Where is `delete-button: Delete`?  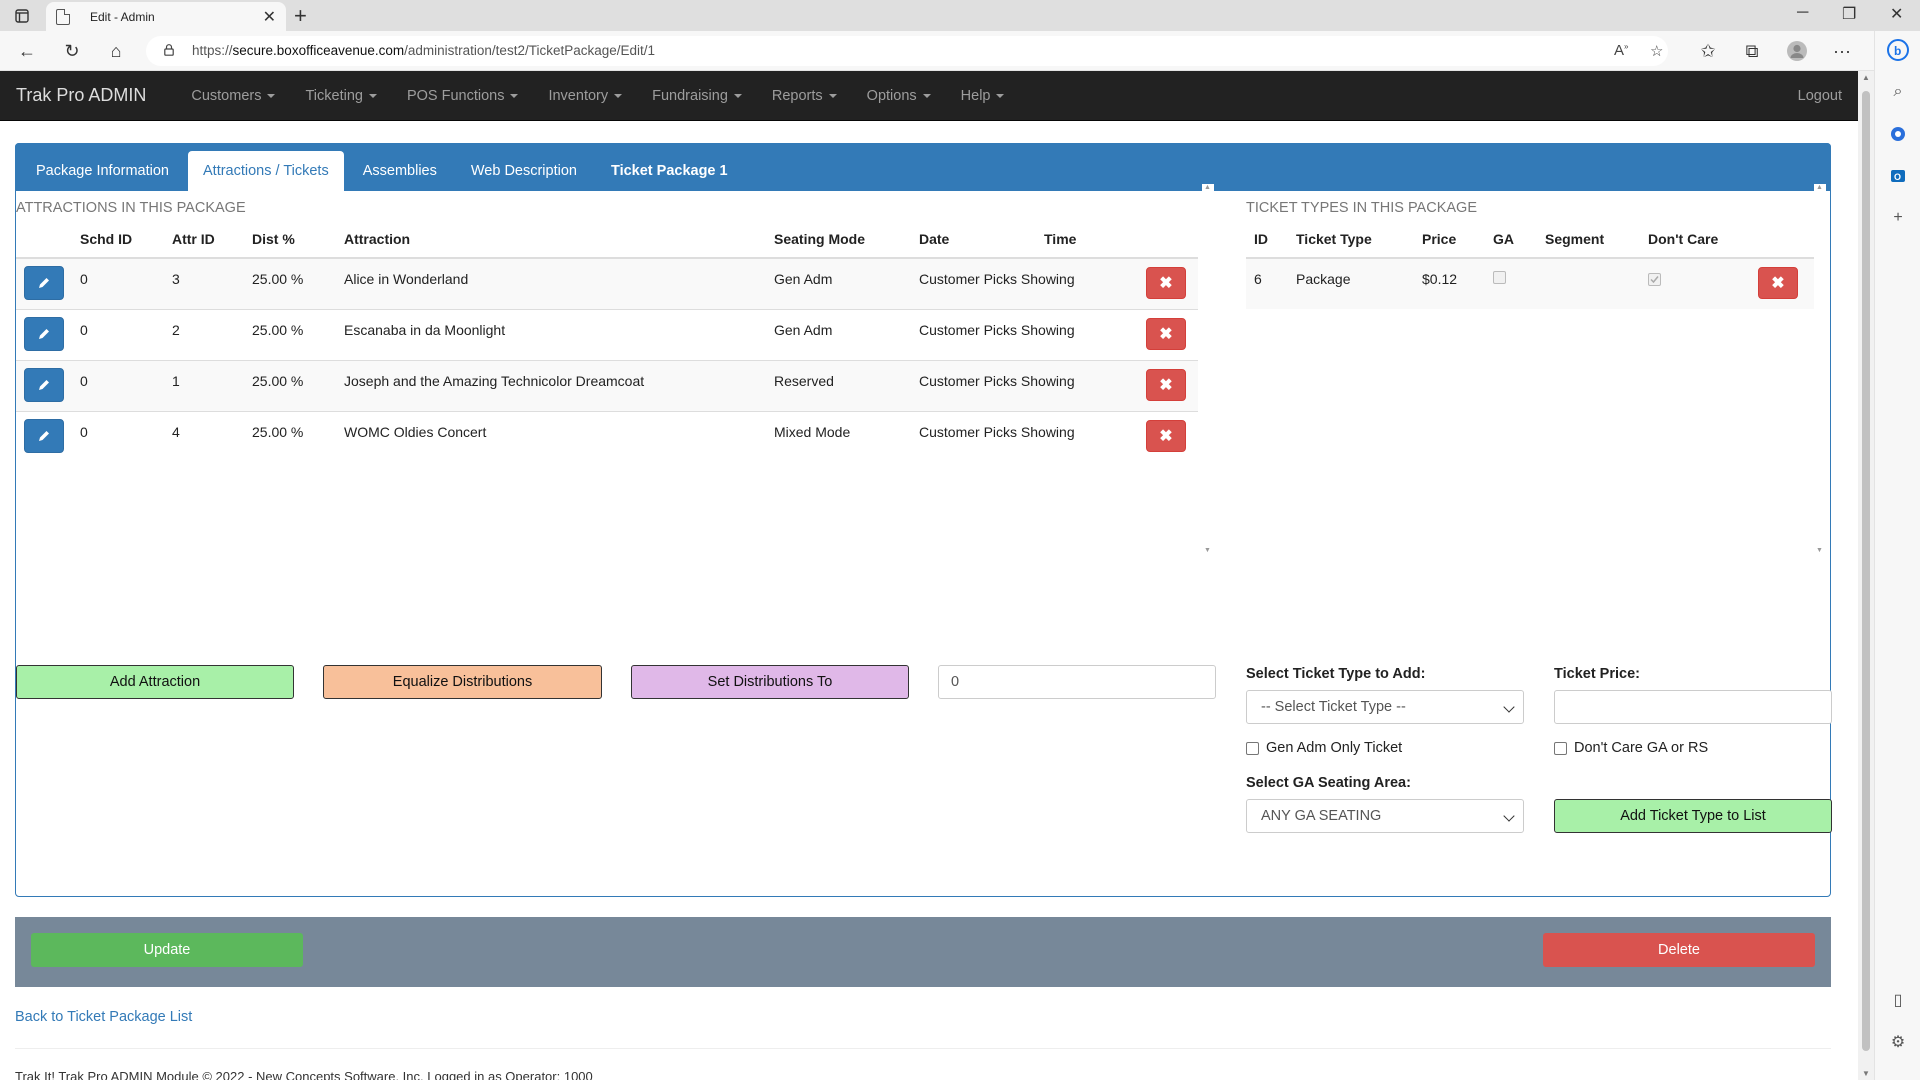
delete-button: Delete is located at coordinates (1679, 950).